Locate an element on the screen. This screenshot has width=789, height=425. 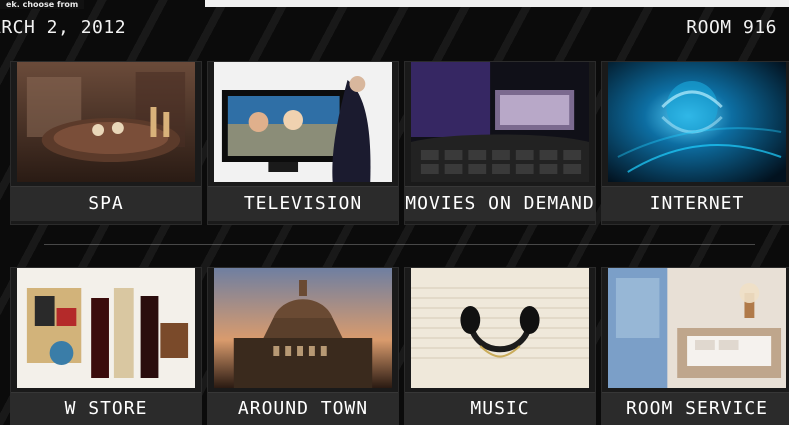
menu-tile-label: ROOM SERVICE is located at coordinates (695, 408).